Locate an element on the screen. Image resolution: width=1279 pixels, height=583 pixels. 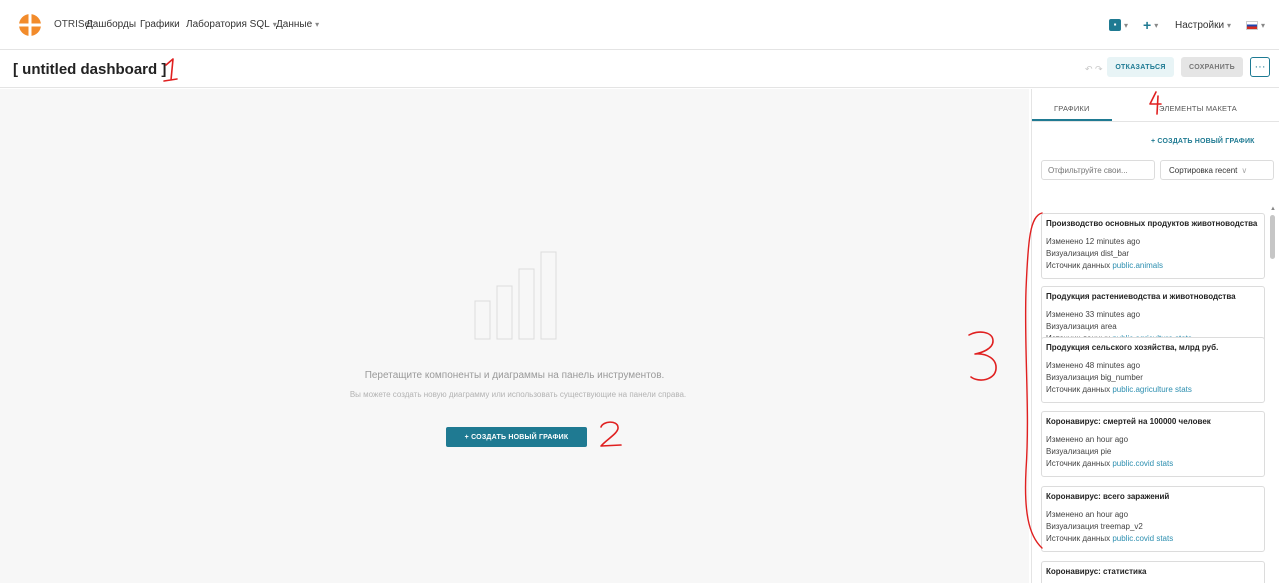
settings-label: Настройки is located at coordinates (1200, 25).